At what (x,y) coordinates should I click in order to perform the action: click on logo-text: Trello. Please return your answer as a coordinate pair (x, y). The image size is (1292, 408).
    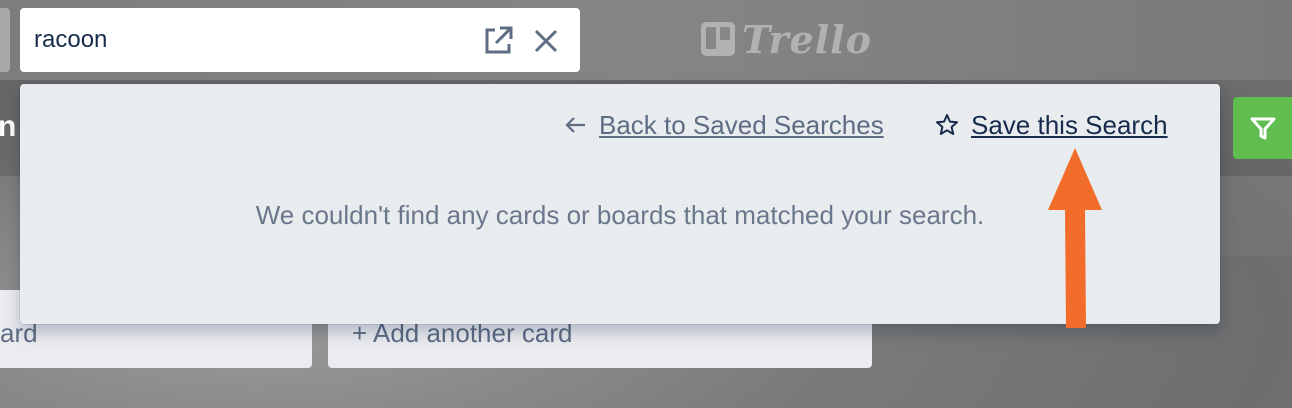
    Looking at the image, I should click on (807, 39).